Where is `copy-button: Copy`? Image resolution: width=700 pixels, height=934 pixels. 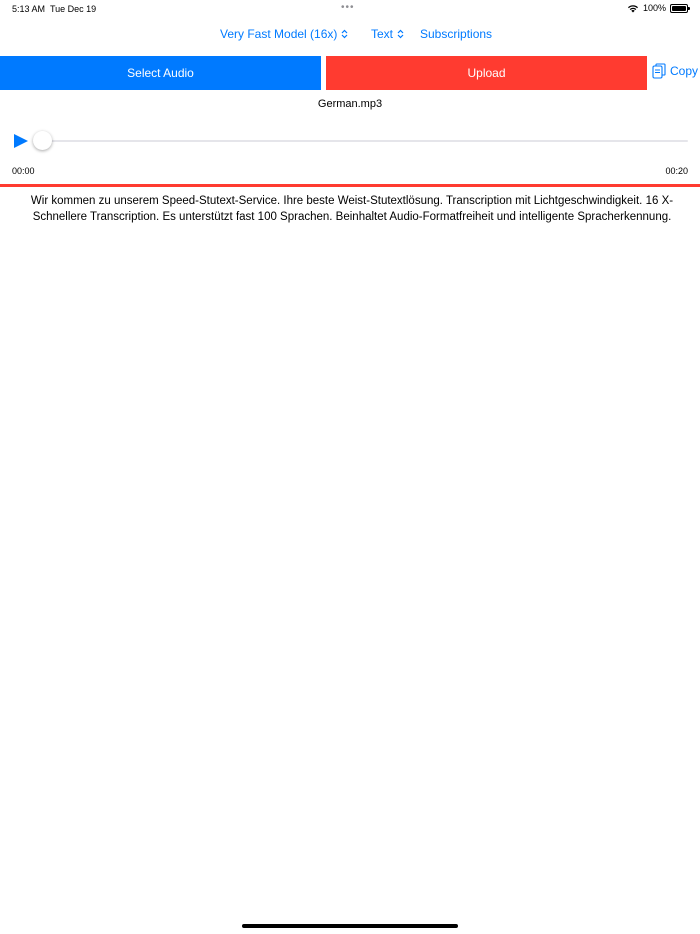 copy-button: Copy is located at coordinates (675, 71).